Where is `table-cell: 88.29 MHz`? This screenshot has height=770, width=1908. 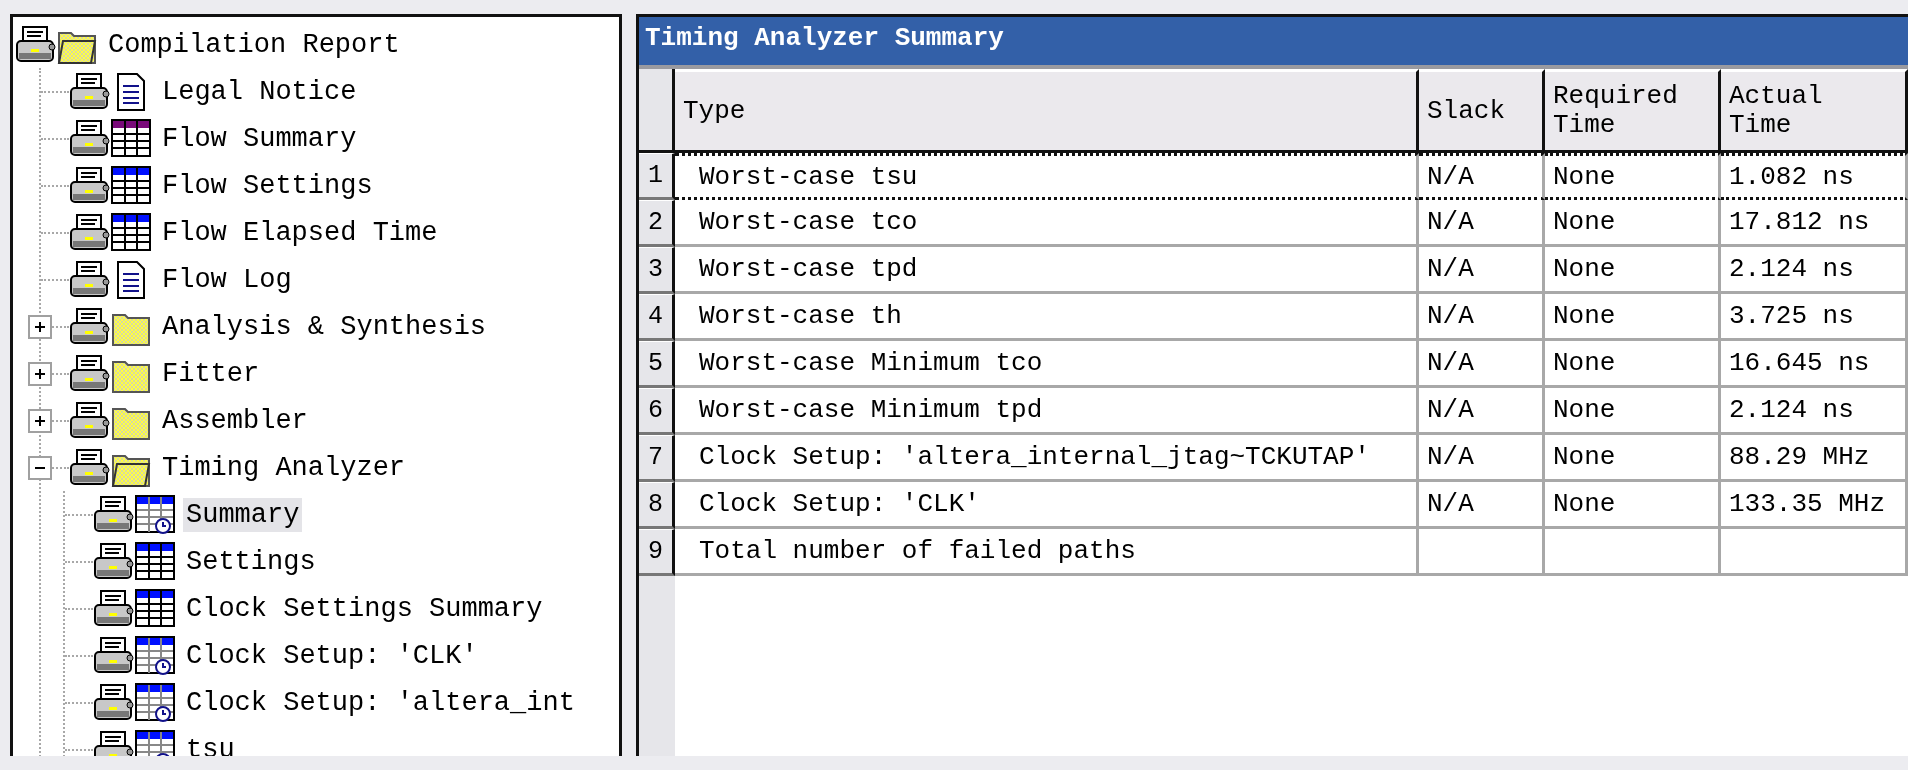
table-cell: 88.29 MHz is located at coordinates (1814, 458).